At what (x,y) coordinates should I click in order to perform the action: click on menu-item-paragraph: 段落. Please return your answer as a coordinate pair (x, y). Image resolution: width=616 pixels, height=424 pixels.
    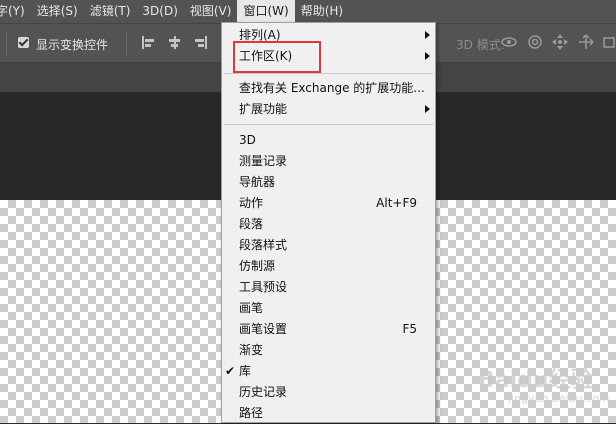
    Looking at the image, I should click on (328, 224).